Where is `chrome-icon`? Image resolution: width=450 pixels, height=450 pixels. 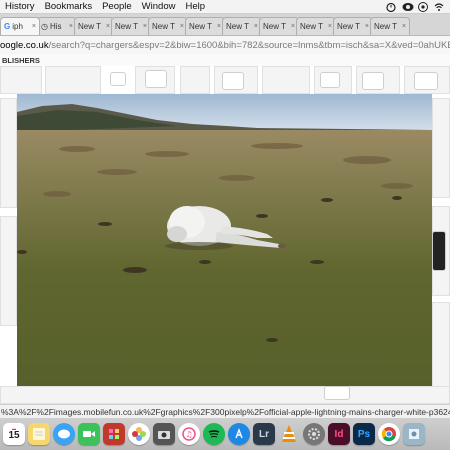 chrome-icon is located at coordinates (389, 434).